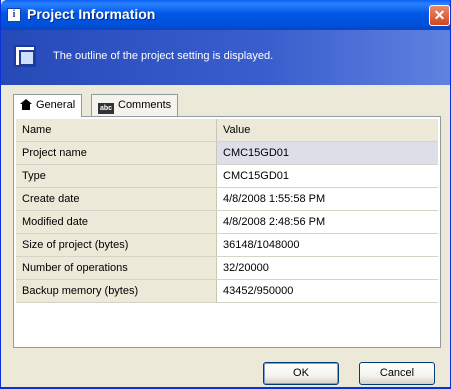 Image resolution: width=451 pixels, height=389 pixels. I want to click on ok-button: OK, so click(301, 373).